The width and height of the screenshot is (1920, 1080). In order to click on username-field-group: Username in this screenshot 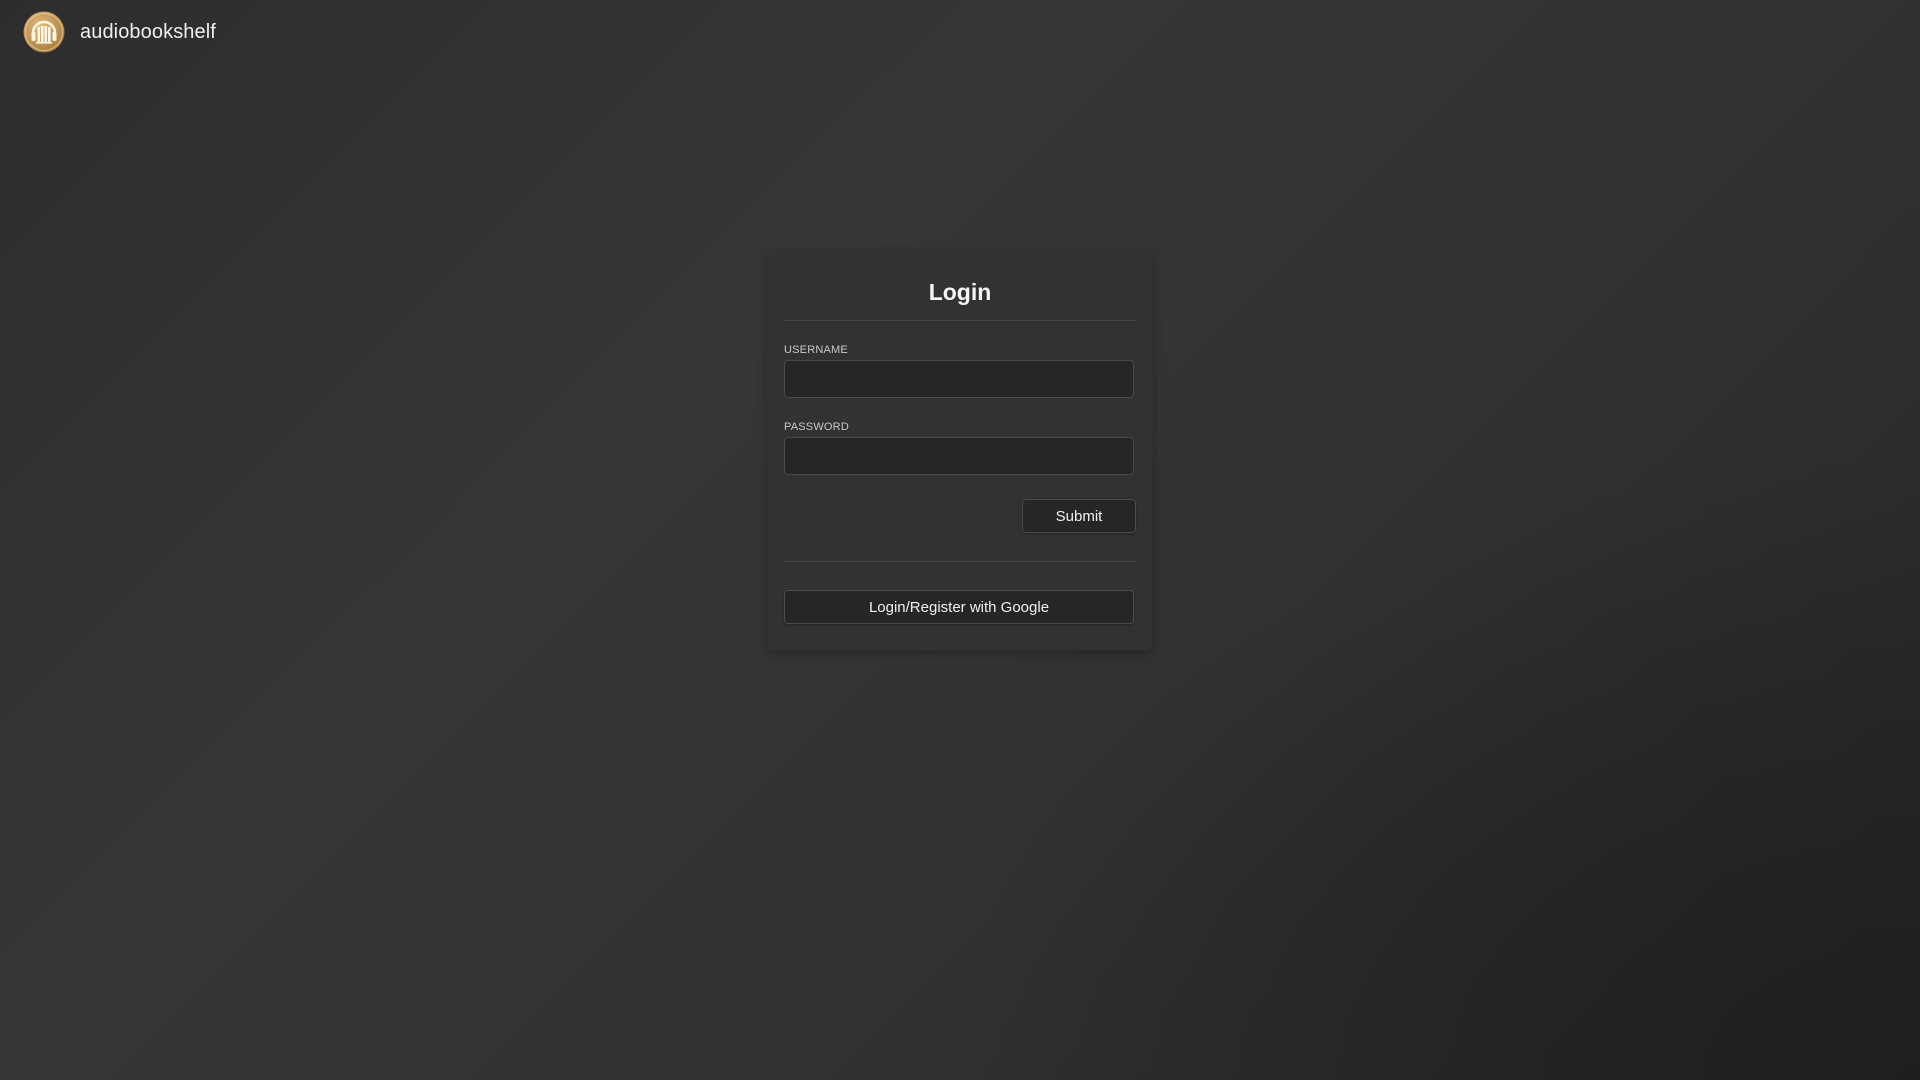, I will do `click(960, 370)`.